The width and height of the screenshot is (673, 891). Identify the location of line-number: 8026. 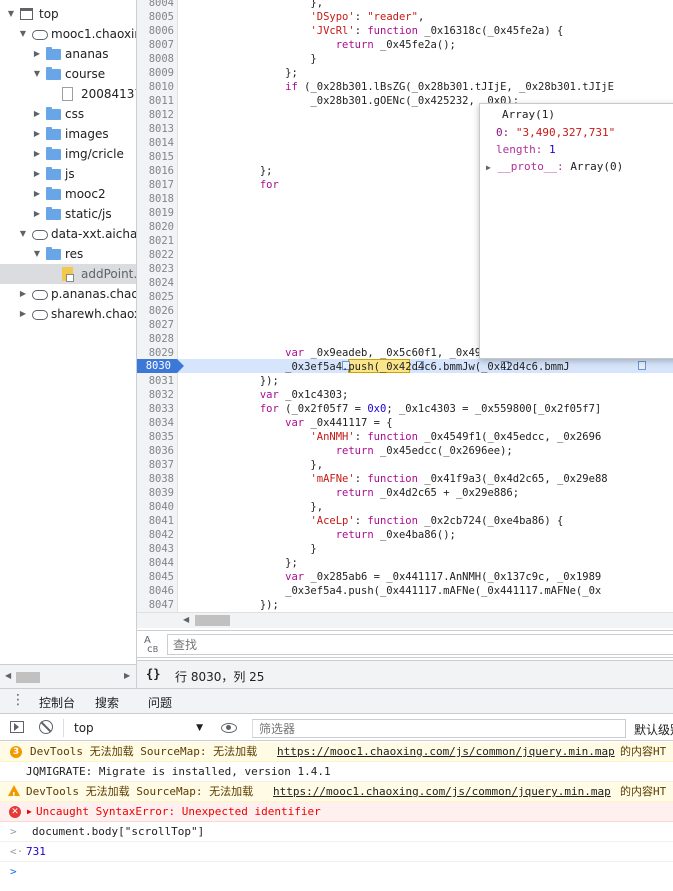
(157, 311).